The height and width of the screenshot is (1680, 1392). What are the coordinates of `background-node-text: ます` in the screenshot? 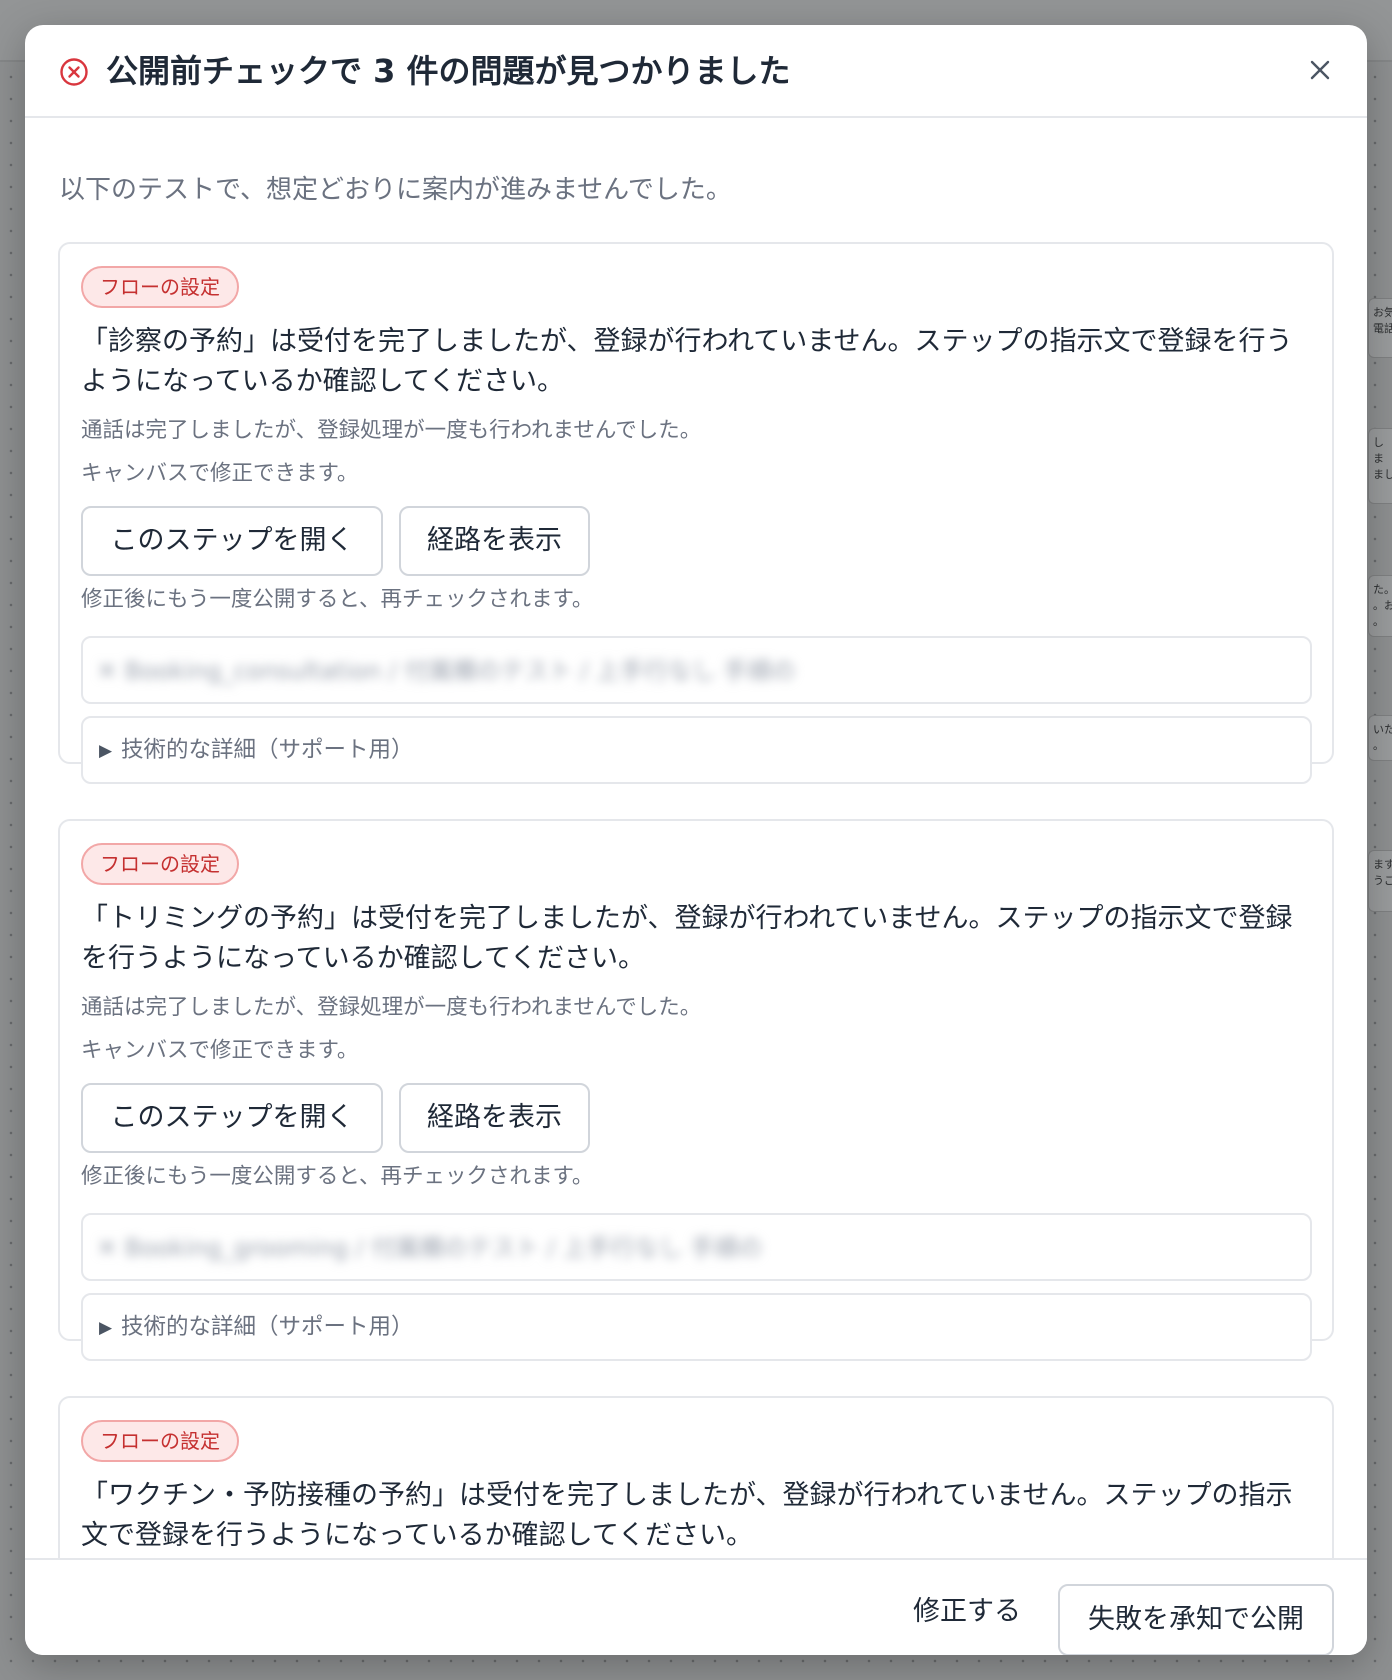 It's located at (1382, 864).